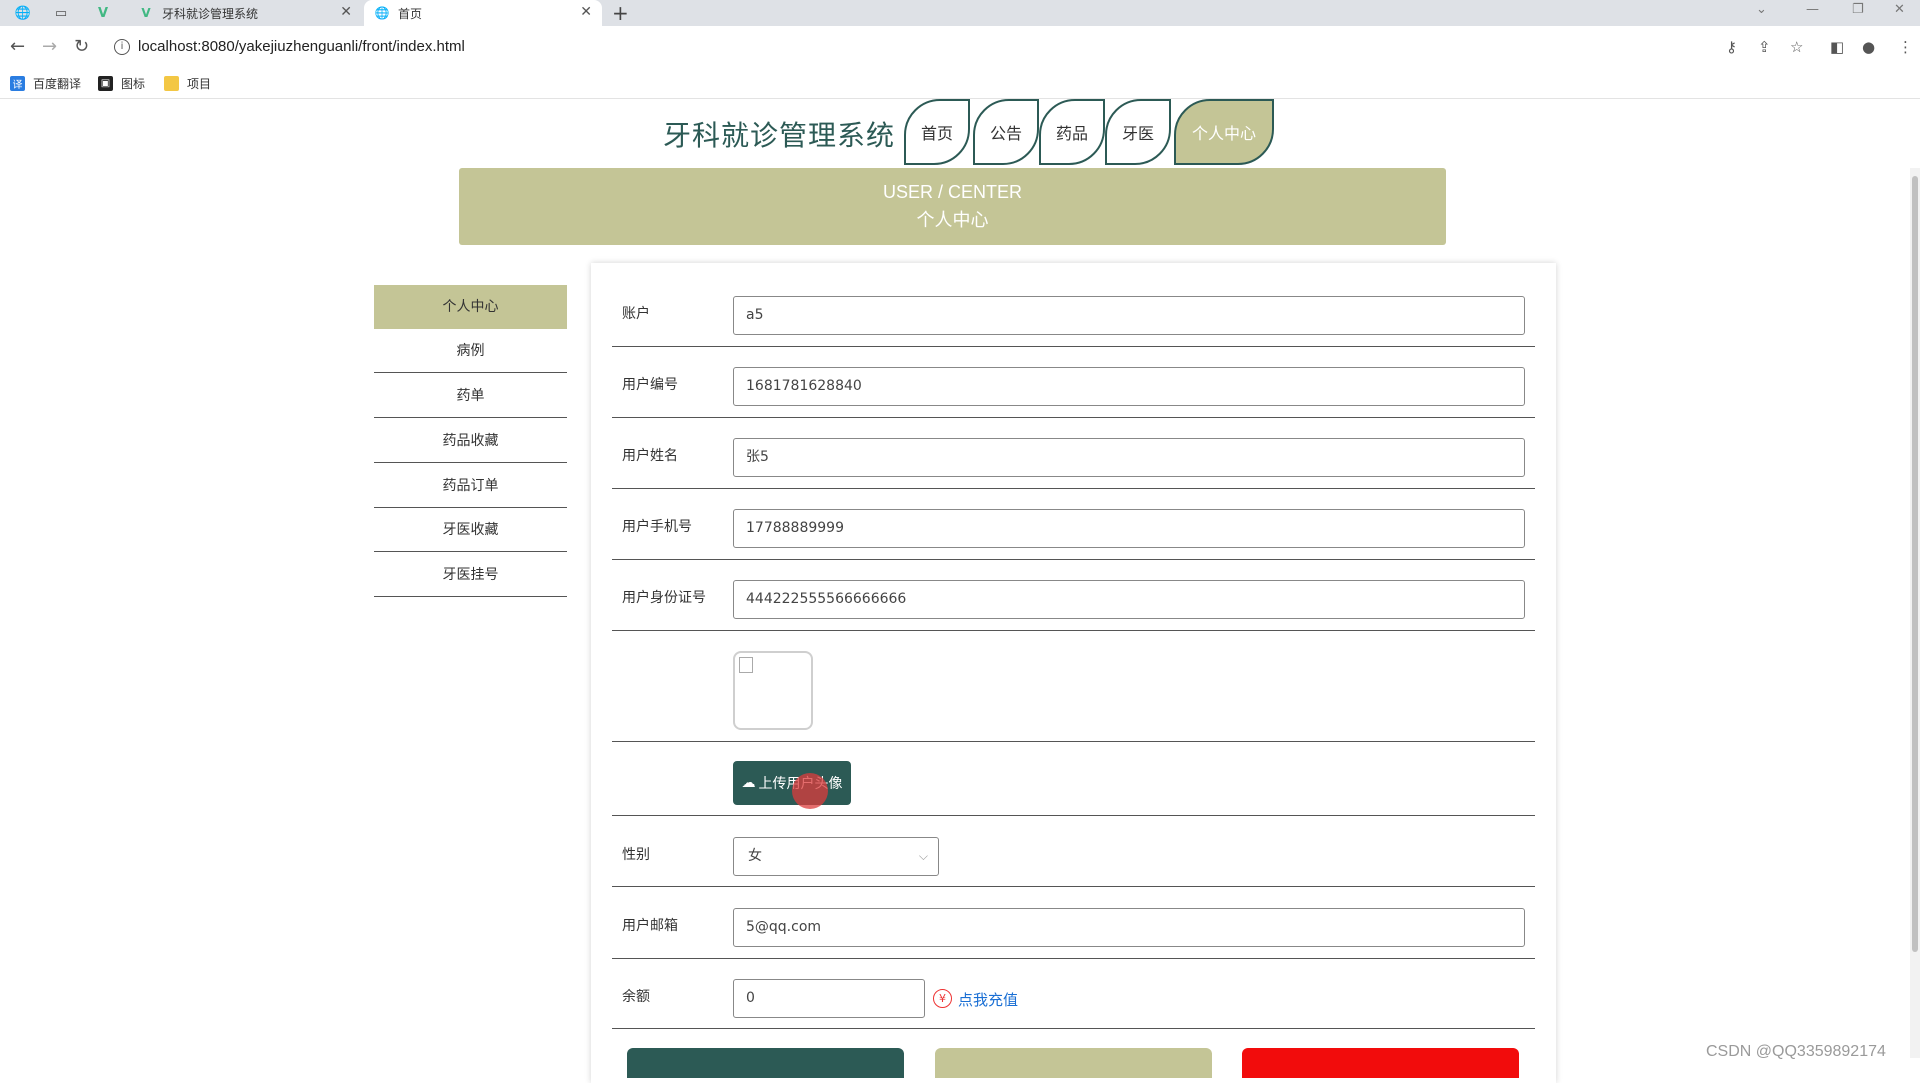 The height and width of the screenshot is (1083, 1920). I want to click on nav-home: 首页, so click(937, 132).